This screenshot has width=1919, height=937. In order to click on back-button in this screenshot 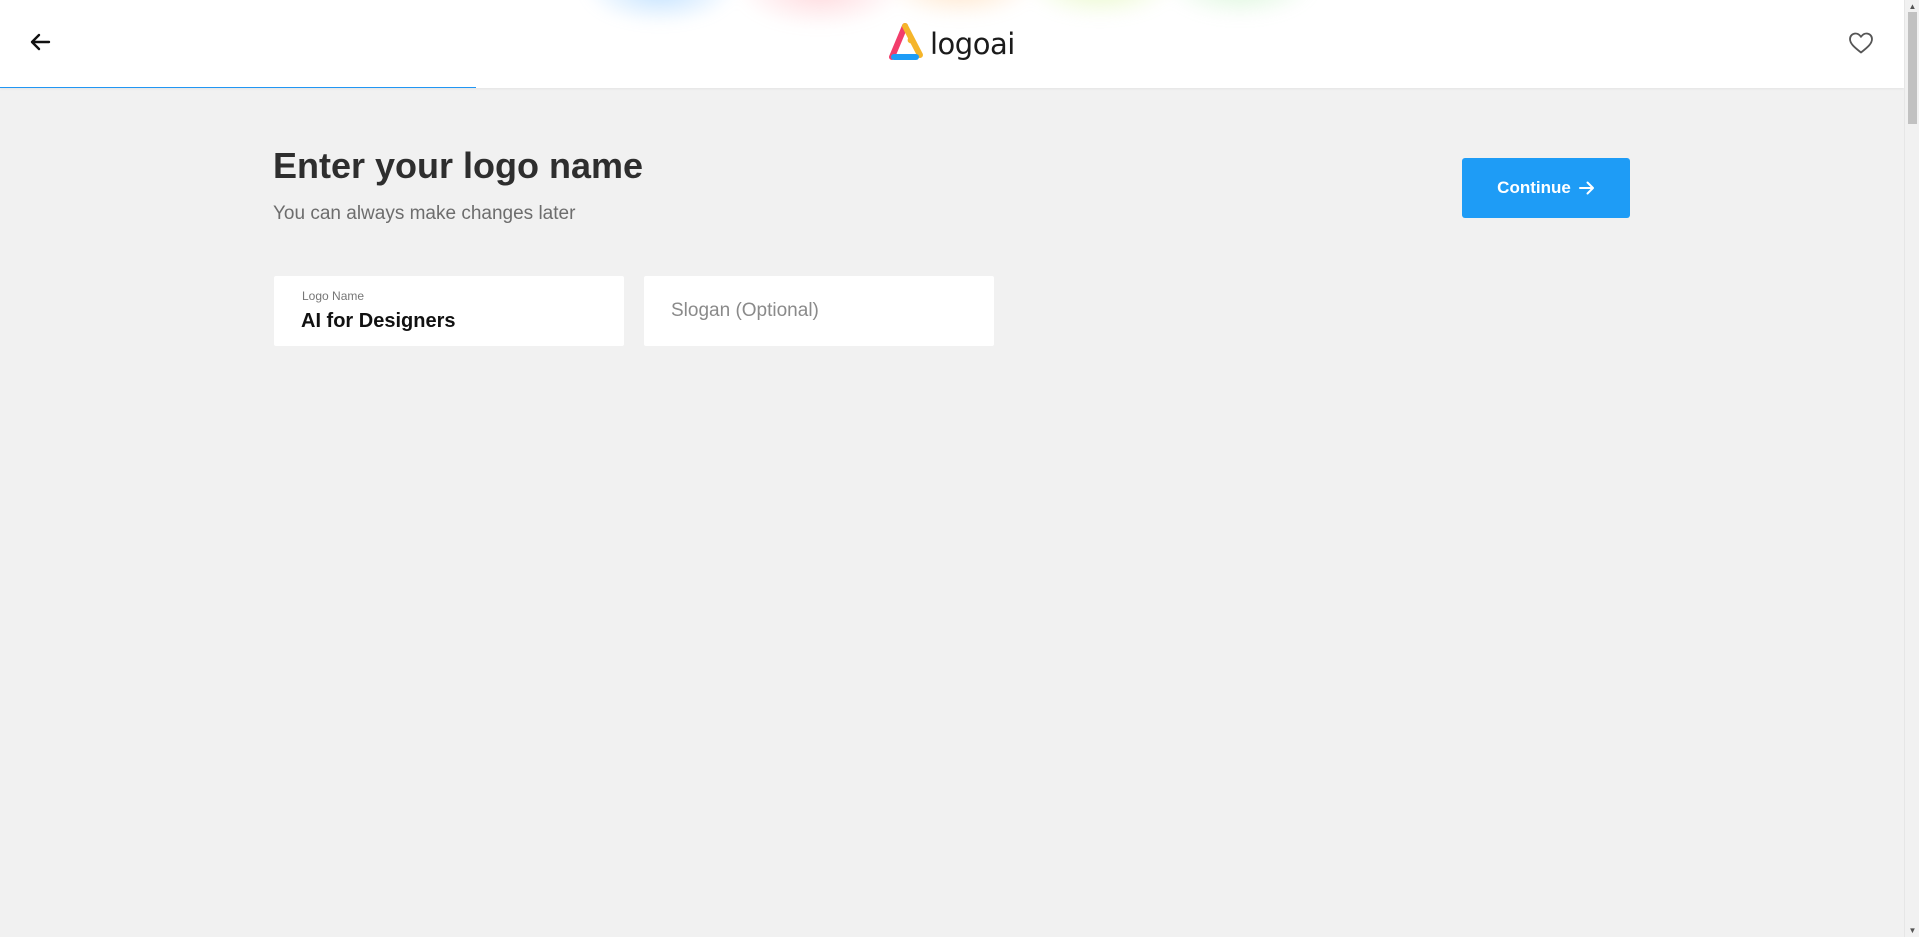, I will do `click(40, 42)`.